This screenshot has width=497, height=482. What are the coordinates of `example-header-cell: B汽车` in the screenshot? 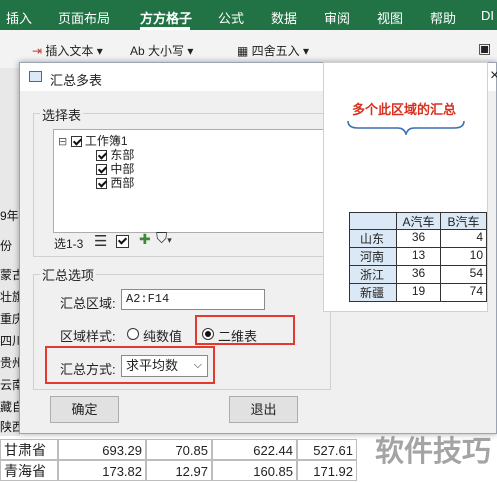 It's located at (464, 221).